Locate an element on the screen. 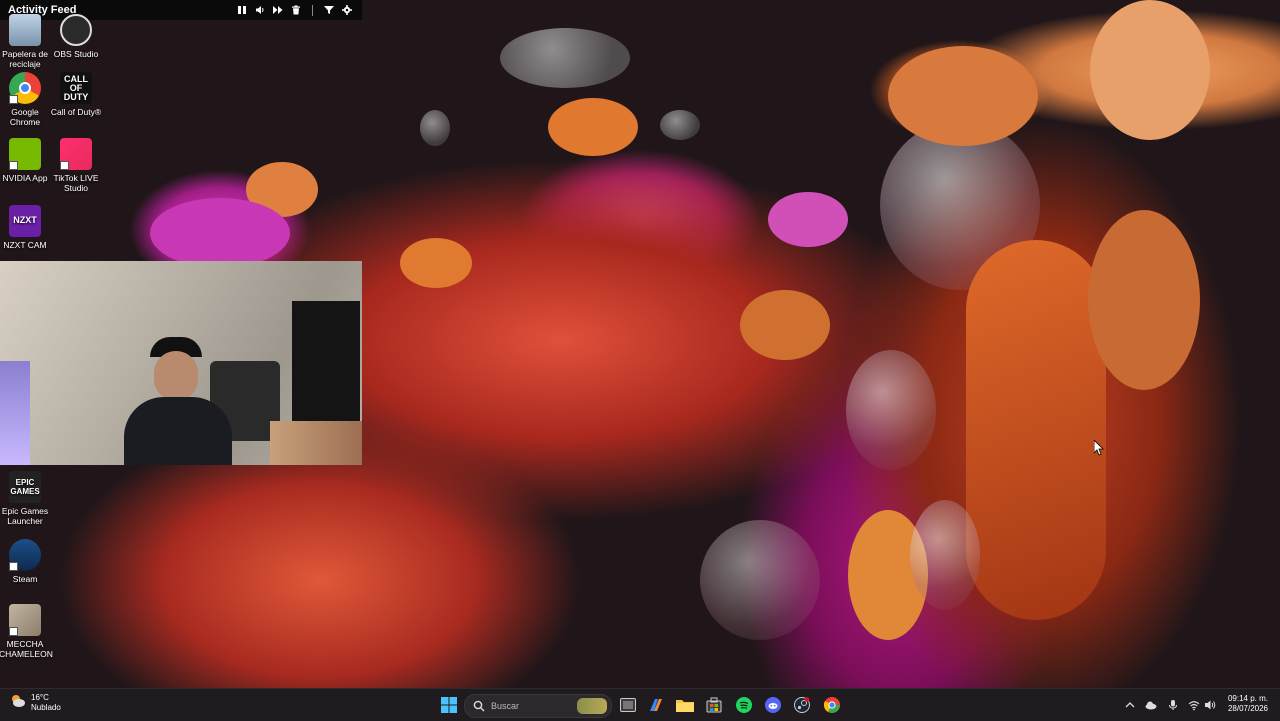 This screenshot has width=1280, height=721. desktop-icon-label: NZXT CAM is located at coordinates (25, 245).